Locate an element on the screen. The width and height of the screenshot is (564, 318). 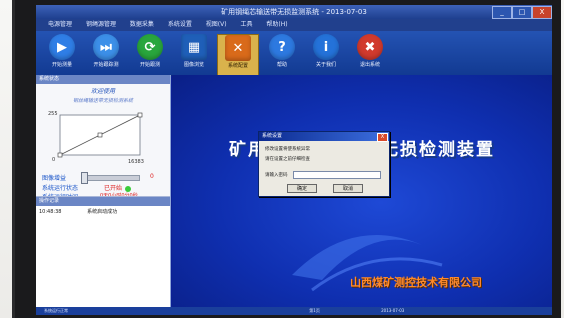
image-browse-label: 图像浏览 is located at coordinates (193, 65).